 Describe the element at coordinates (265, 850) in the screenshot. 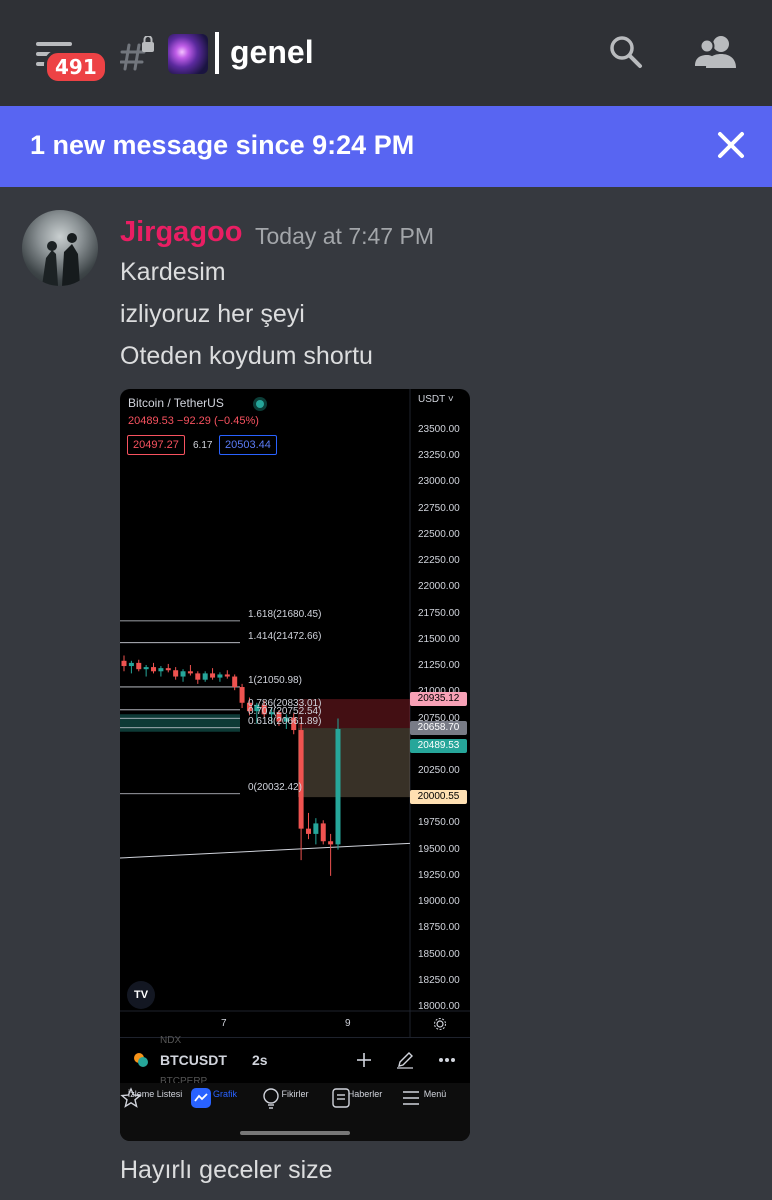

I see `trend-line` at that location.